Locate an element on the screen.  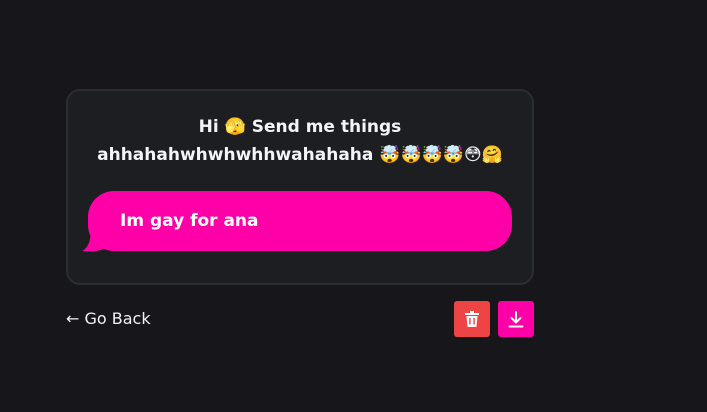
delete-button is located at coordinates (472, 319).